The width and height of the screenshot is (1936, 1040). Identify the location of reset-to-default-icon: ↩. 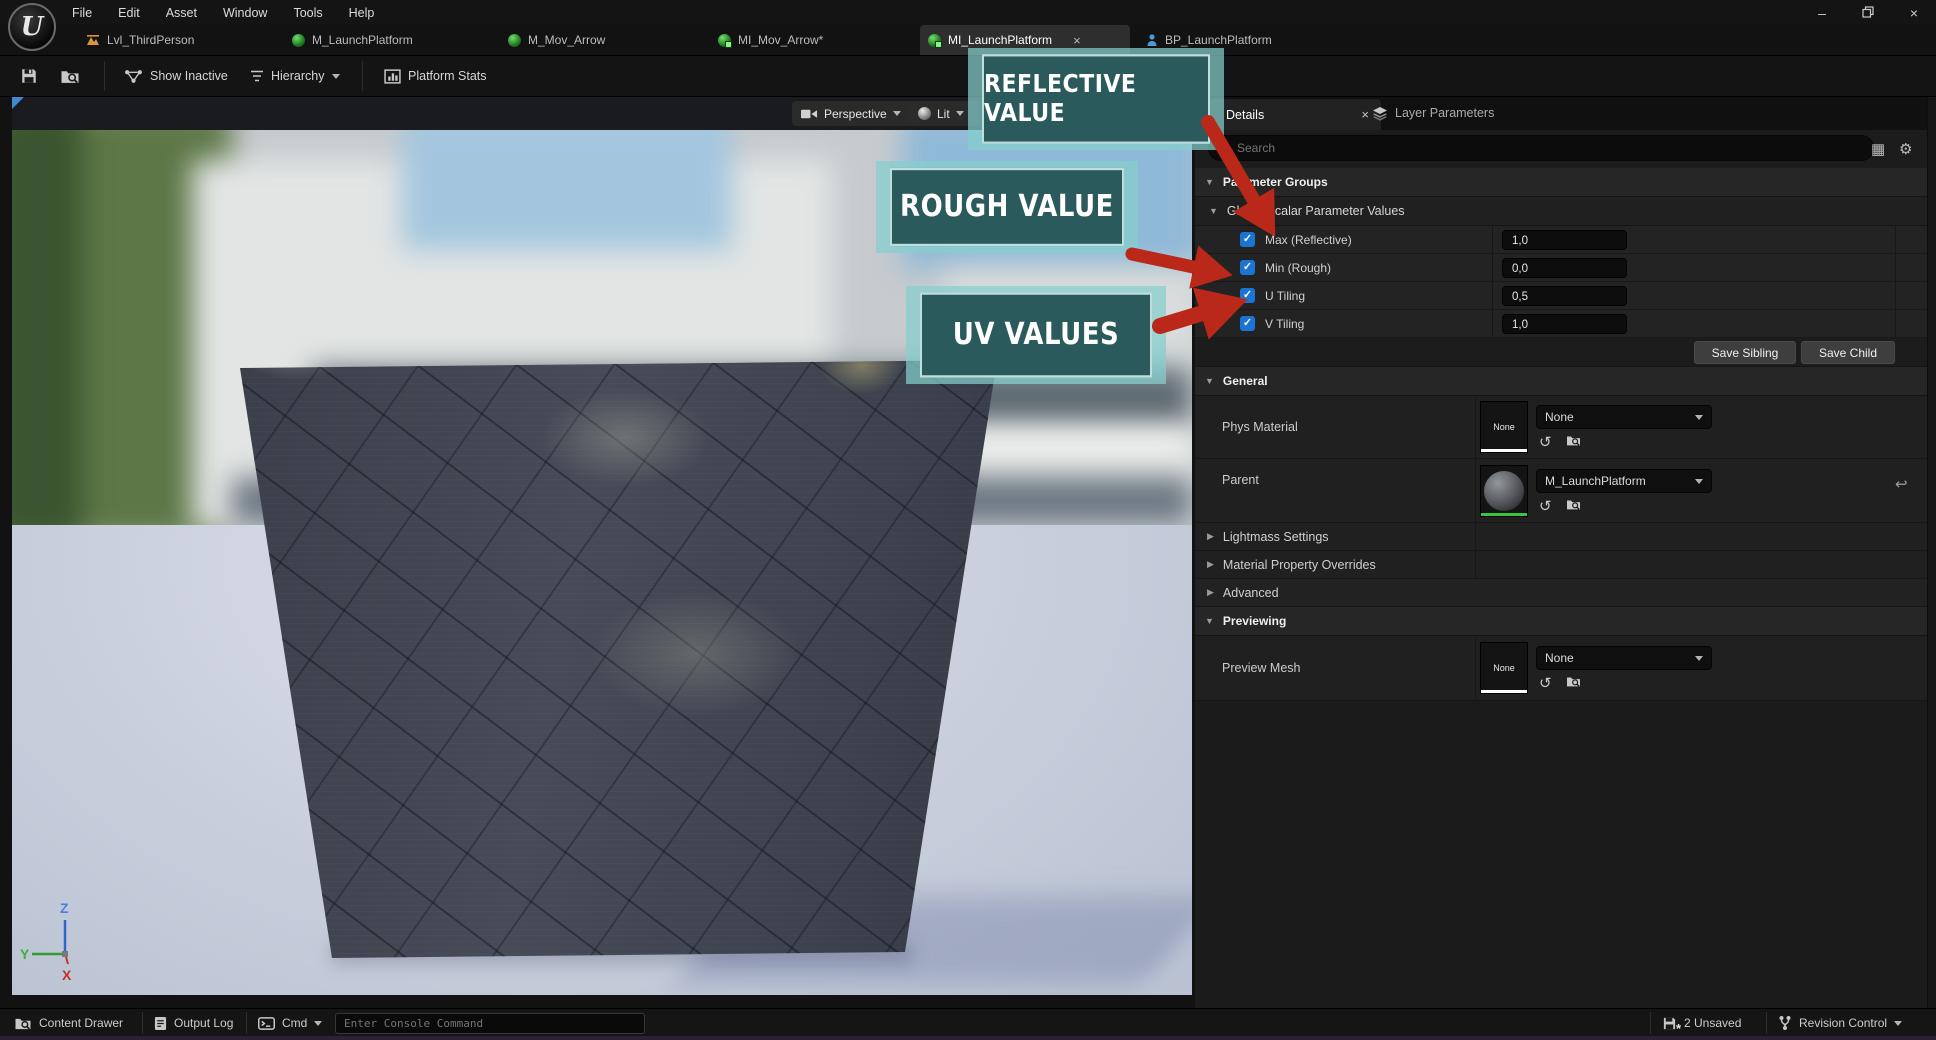
(1901, 484).